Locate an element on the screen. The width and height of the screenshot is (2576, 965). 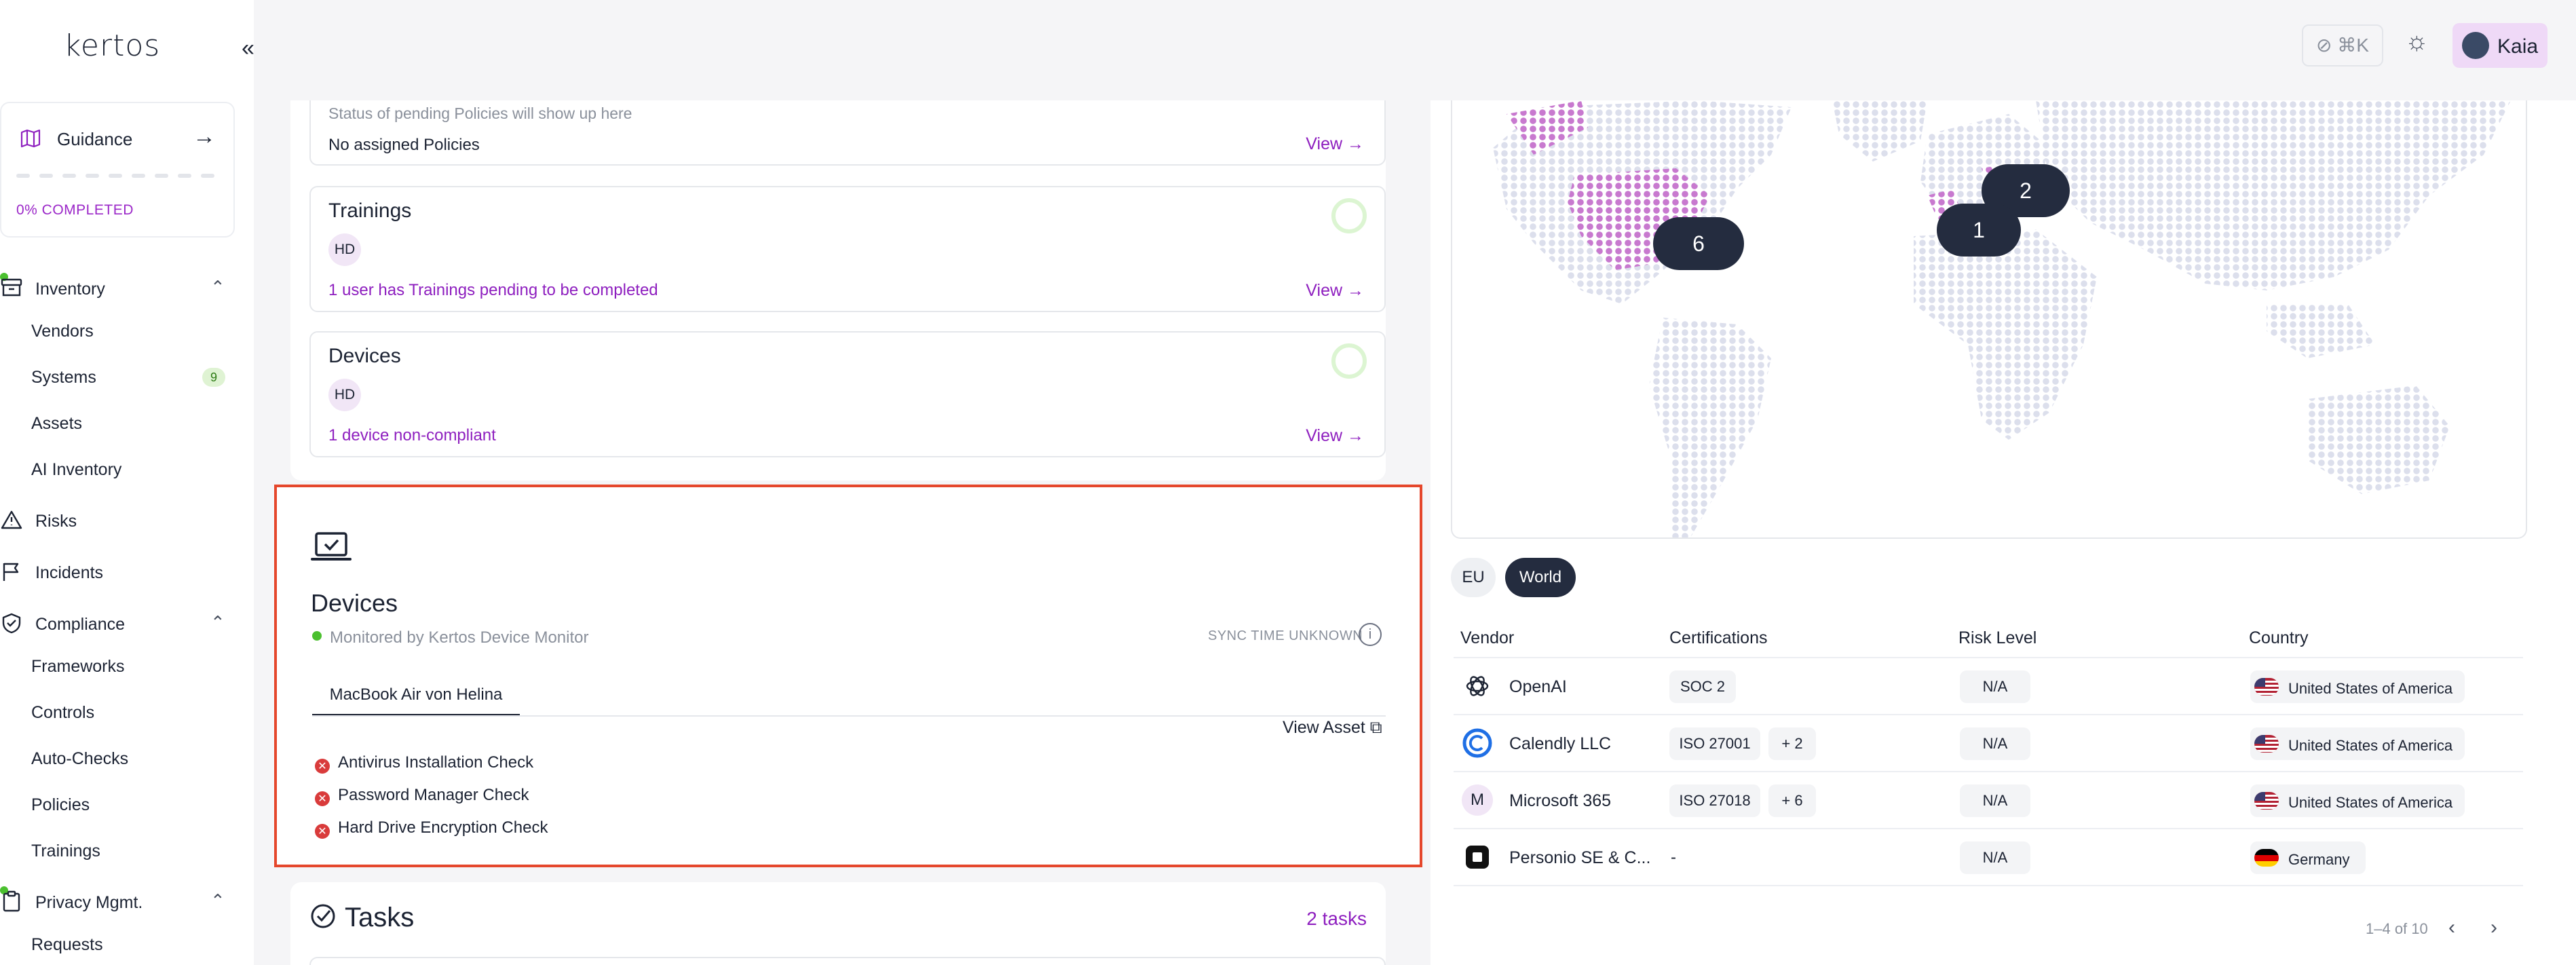
nav-auto-checks: Auto-Checks is located at coordinates (79, 759).